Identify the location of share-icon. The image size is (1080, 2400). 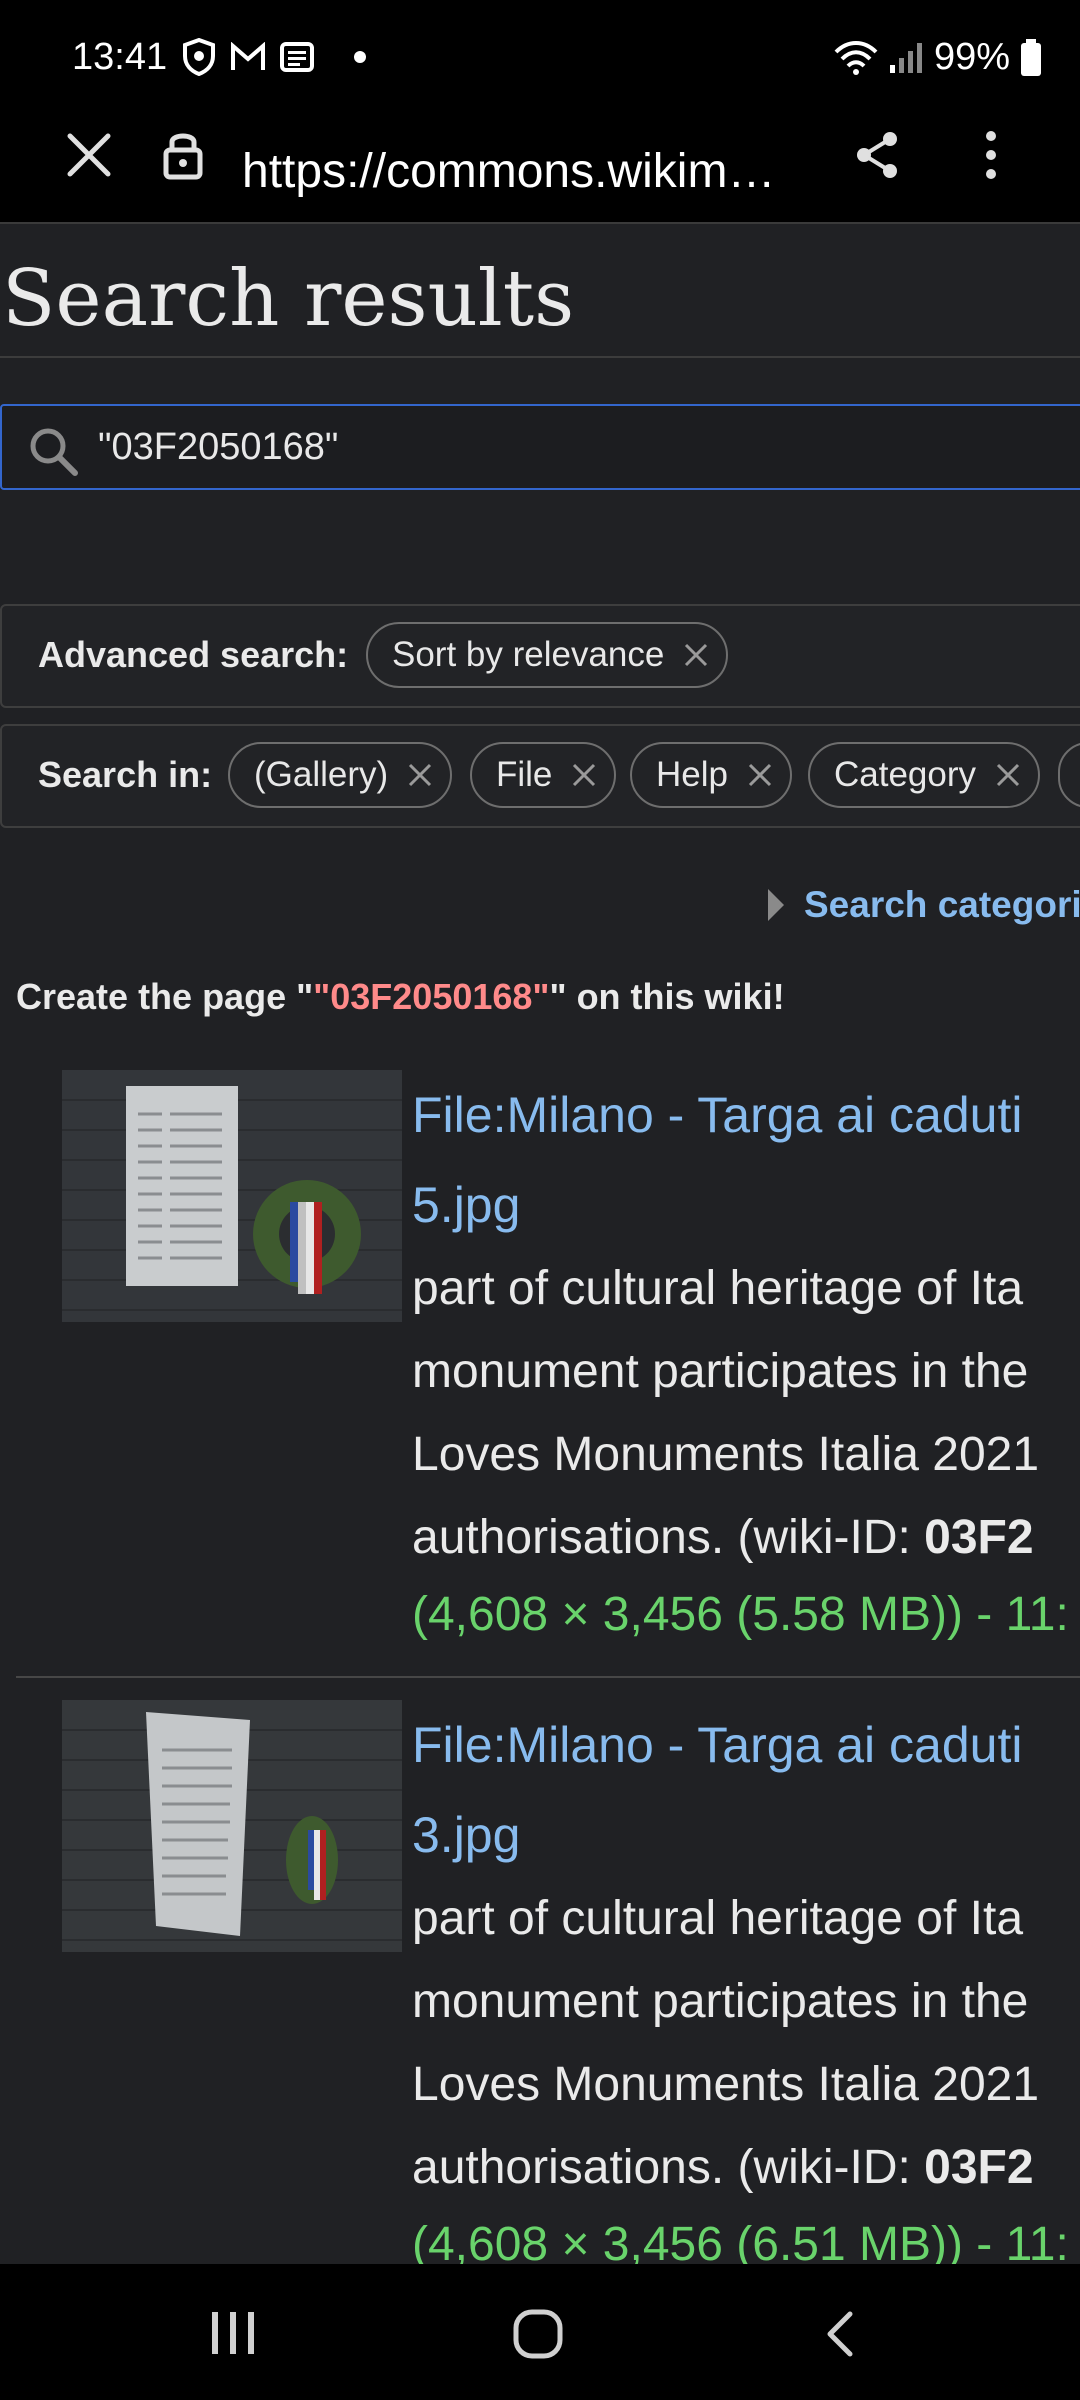
(877, 155).